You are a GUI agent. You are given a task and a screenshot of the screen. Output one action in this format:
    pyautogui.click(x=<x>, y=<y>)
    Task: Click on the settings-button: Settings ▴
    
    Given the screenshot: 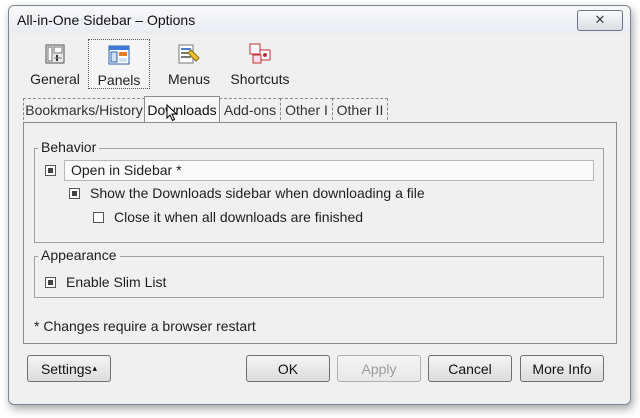 What is the action you would take?
    pyautogui.click(x=69, y=368)
    